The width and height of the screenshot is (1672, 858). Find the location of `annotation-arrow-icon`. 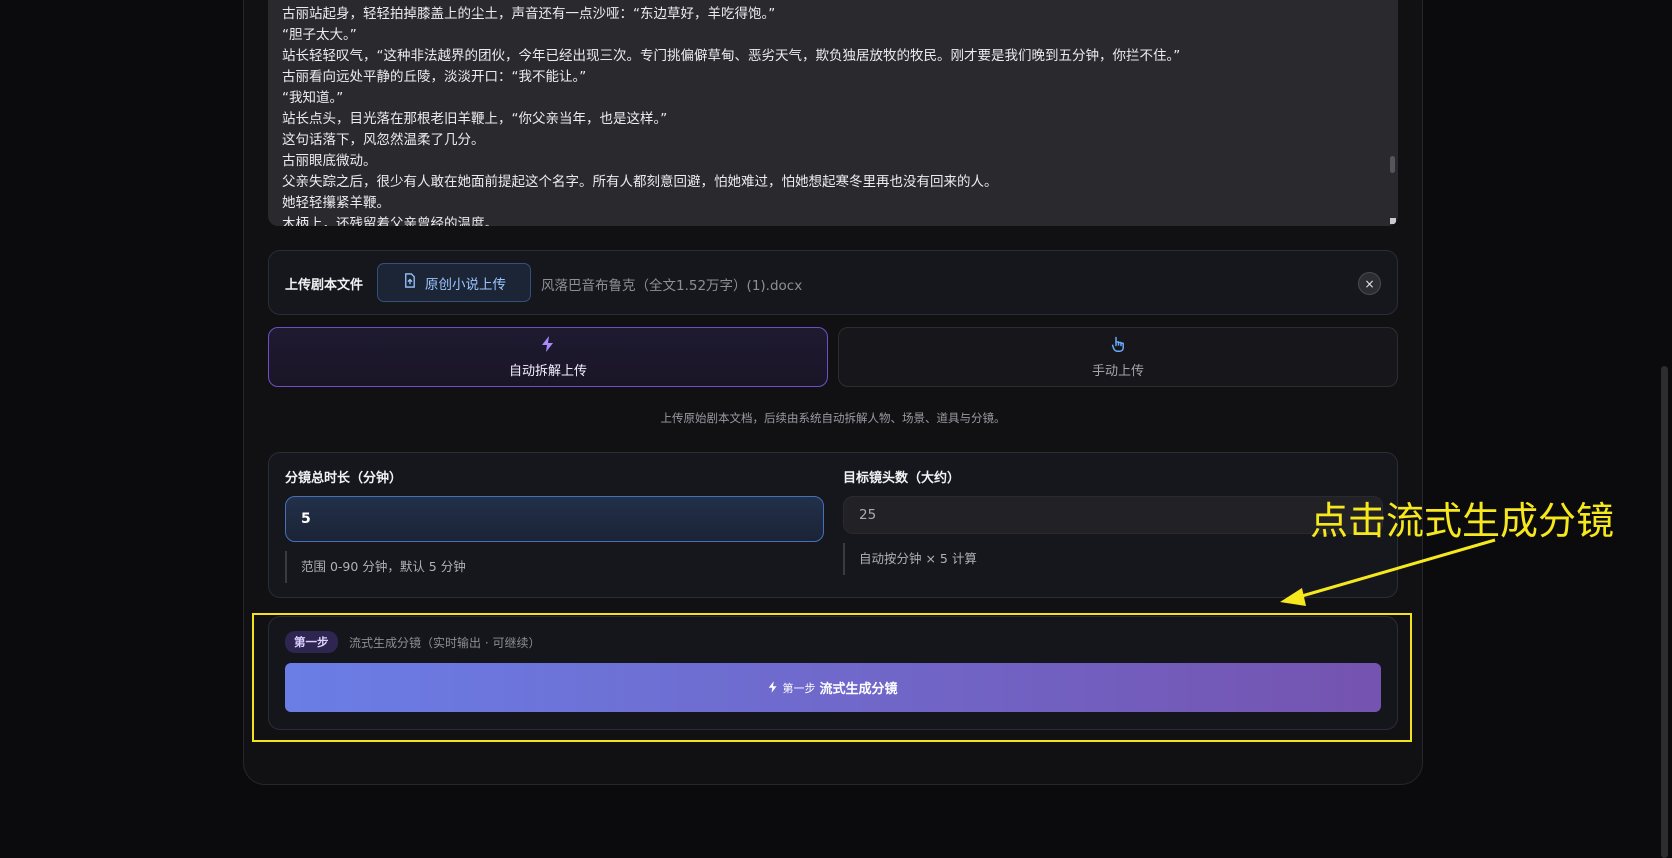

annotation-arrow-icon is located at coordinates (1388, 572).